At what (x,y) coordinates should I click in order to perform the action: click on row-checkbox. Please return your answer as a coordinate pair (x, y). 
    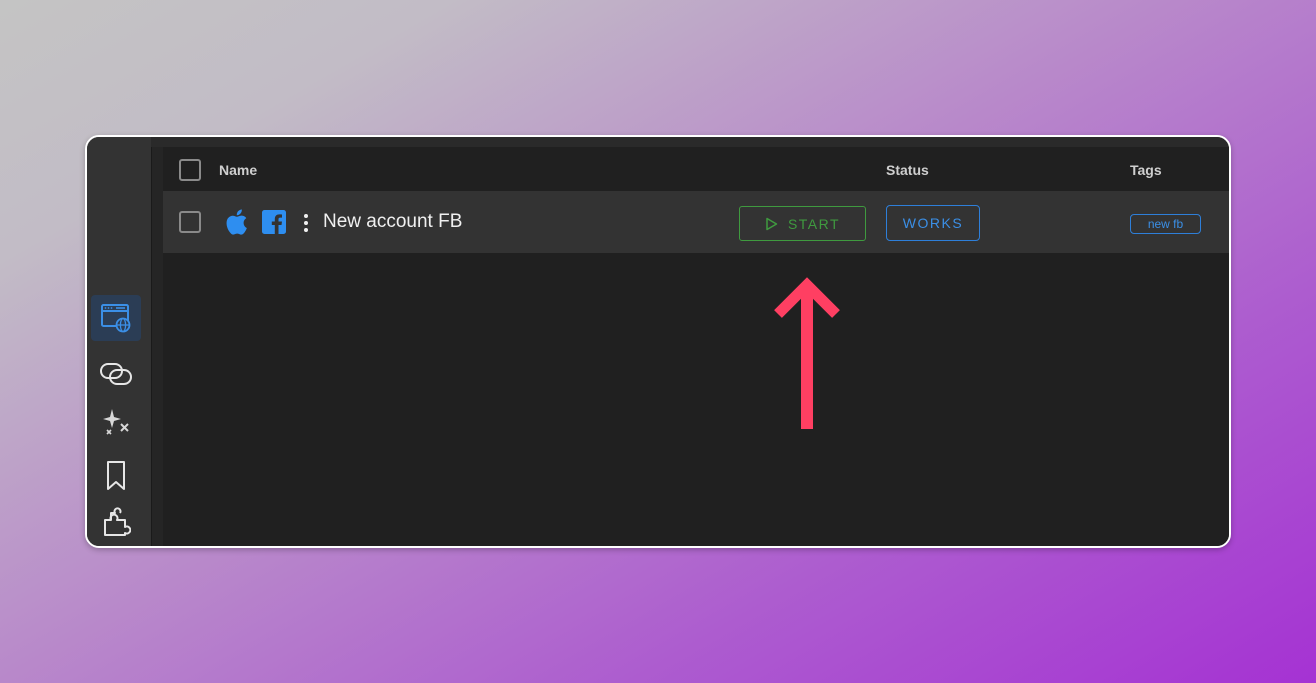
    Looking at the image, I should click on (190, 222).